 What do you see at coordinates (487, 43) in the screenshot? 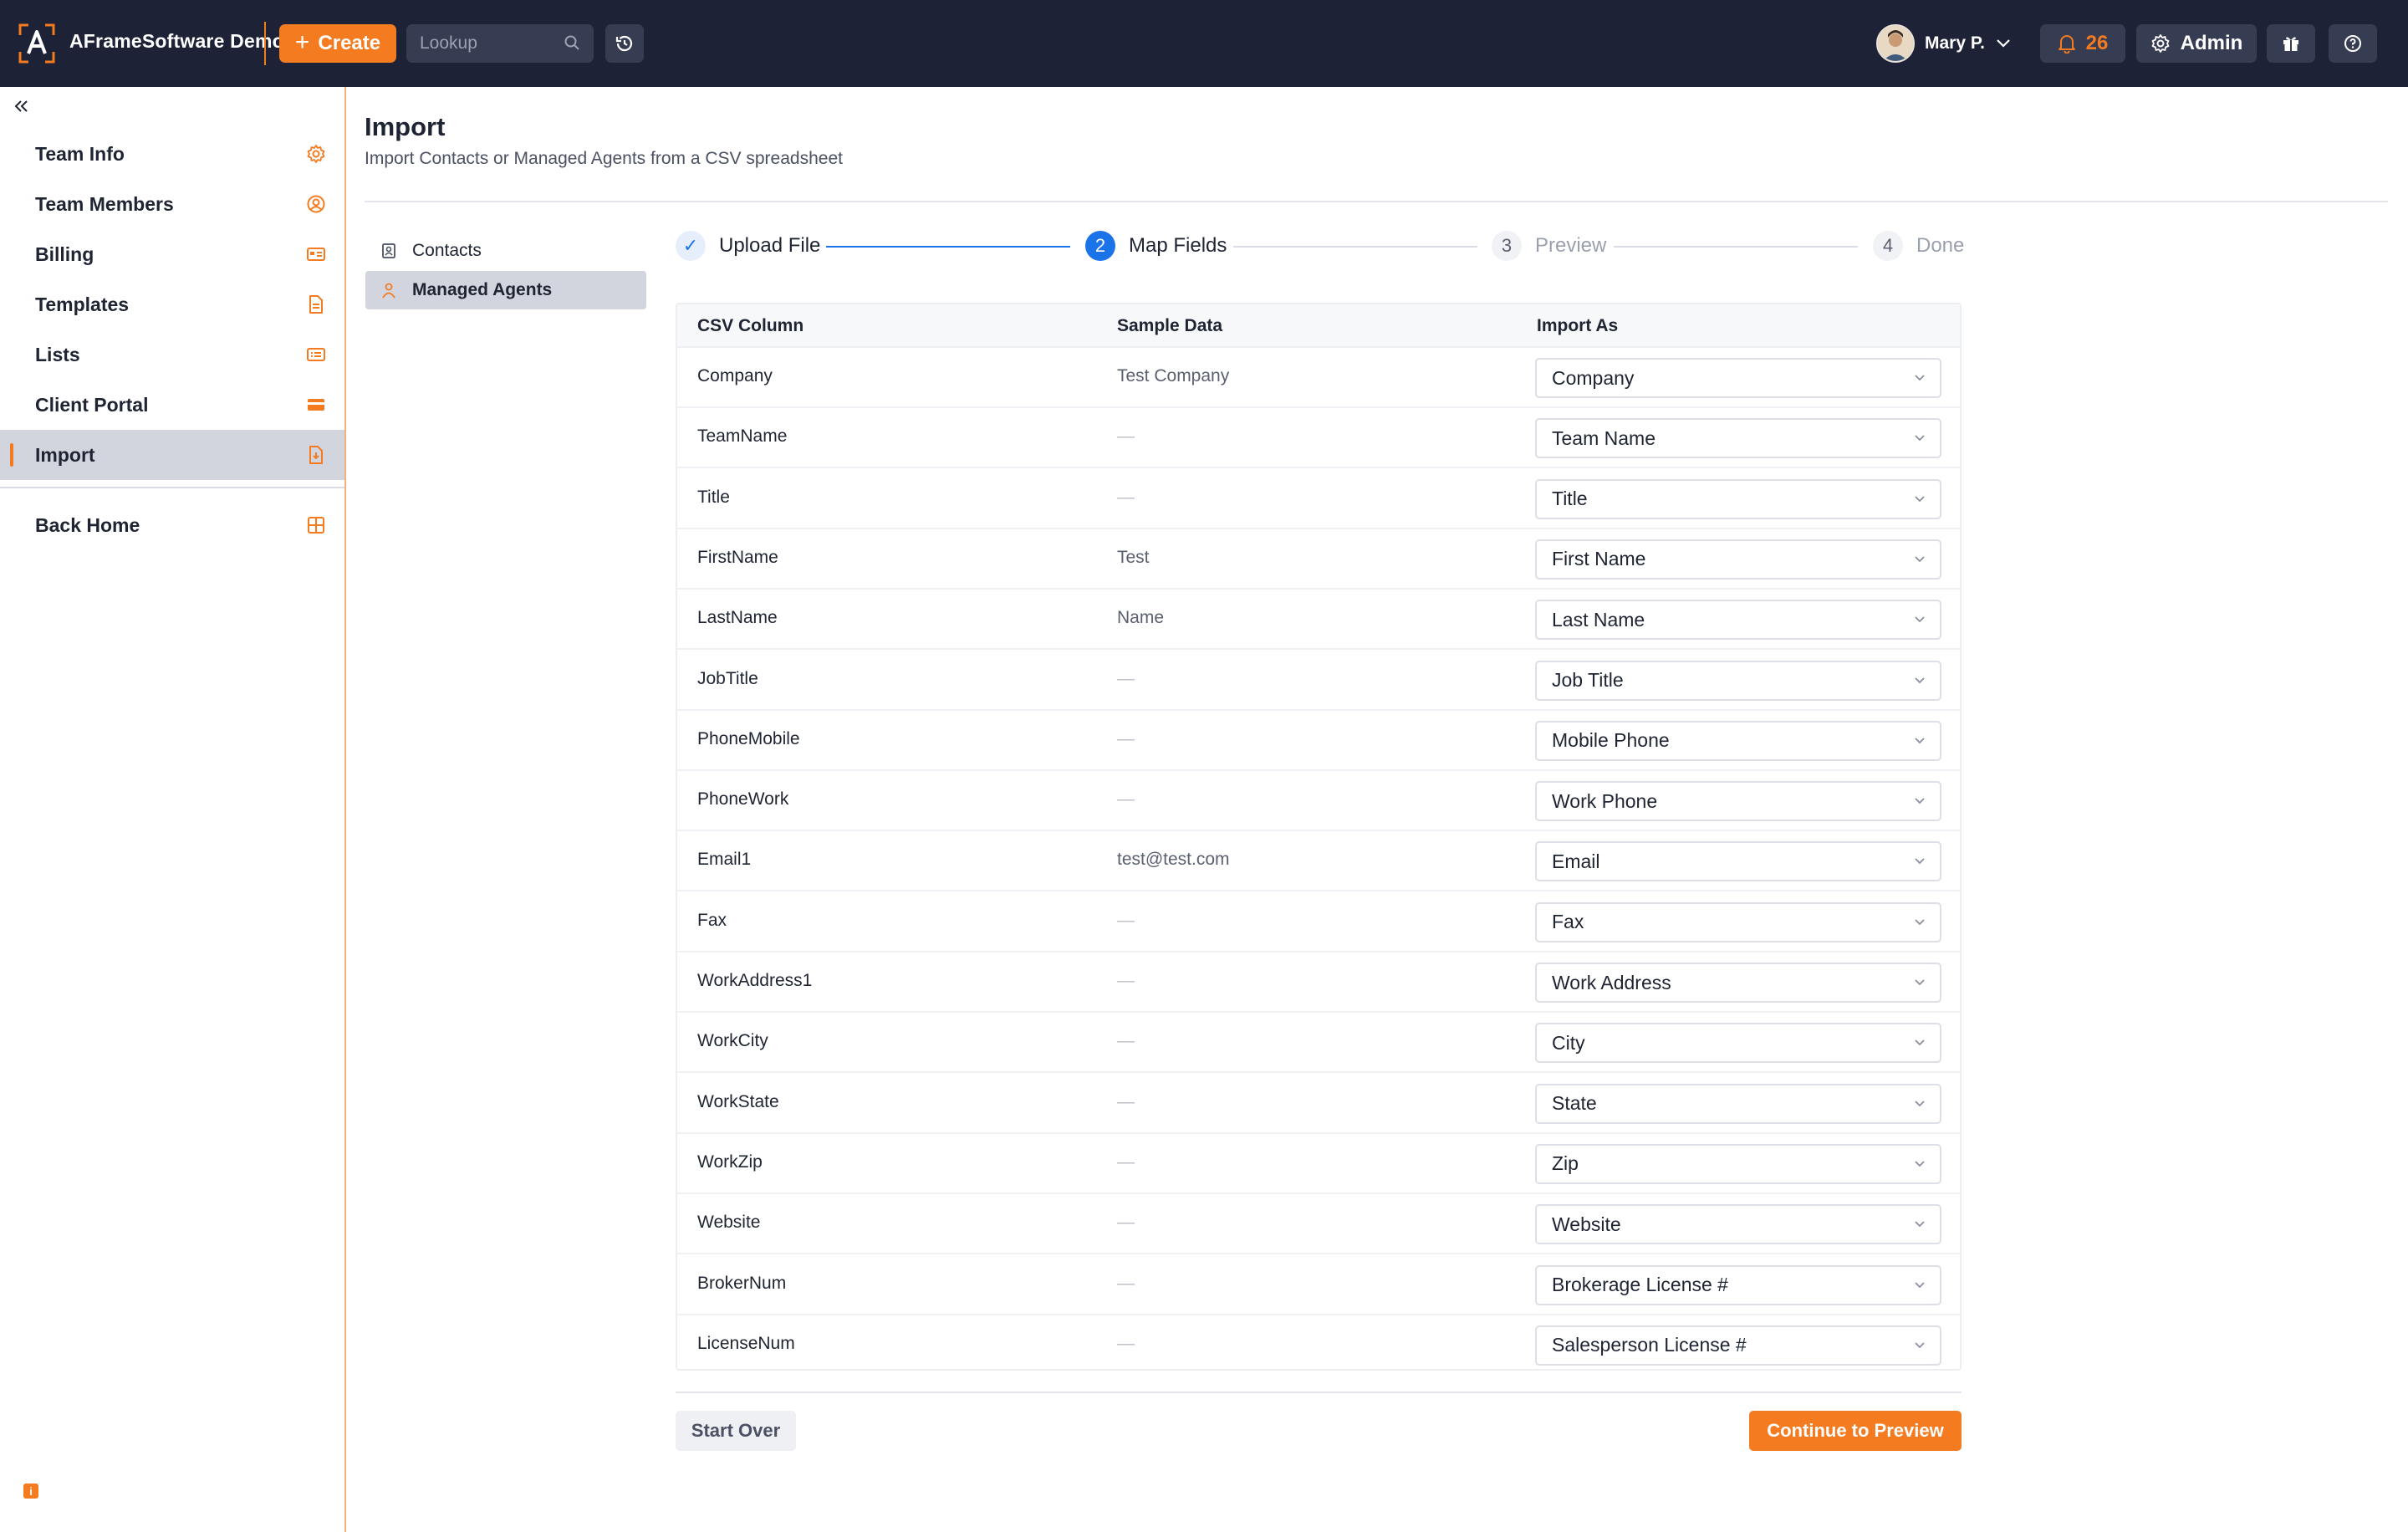
I see `lookup-input` at bounding box center [487, 43].